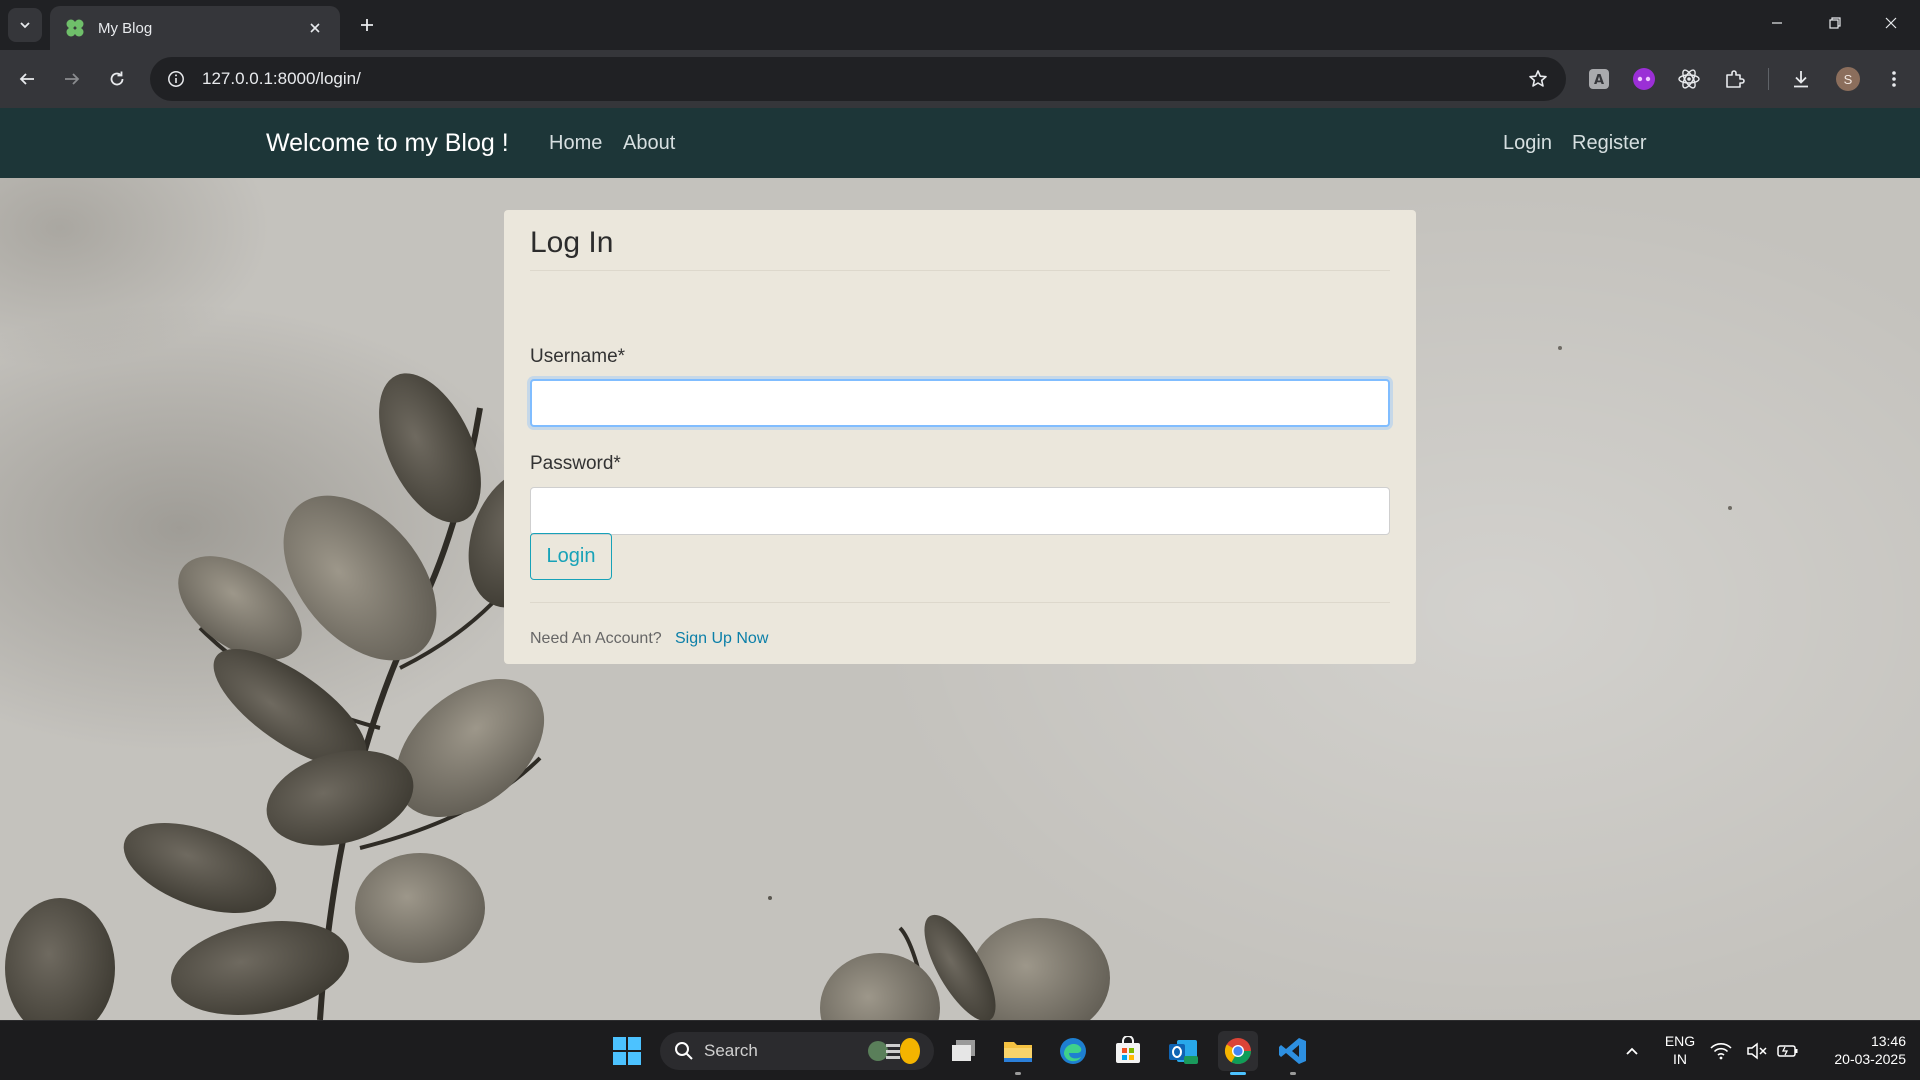 Image resolution: width=1920 pixels, height=1080 pixels. I want to click on minimize-button, so click(1777, 23).